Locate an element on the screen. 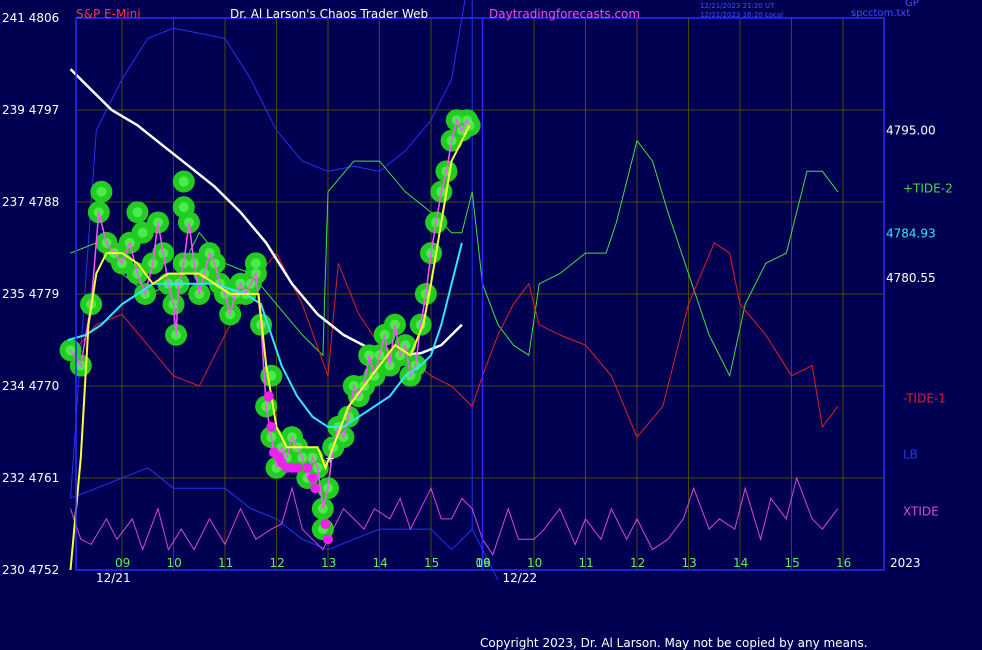 The width and height of the screenshot is (982, 650). y-tick-label: 241 4806 is located at coordinates (30, 18).